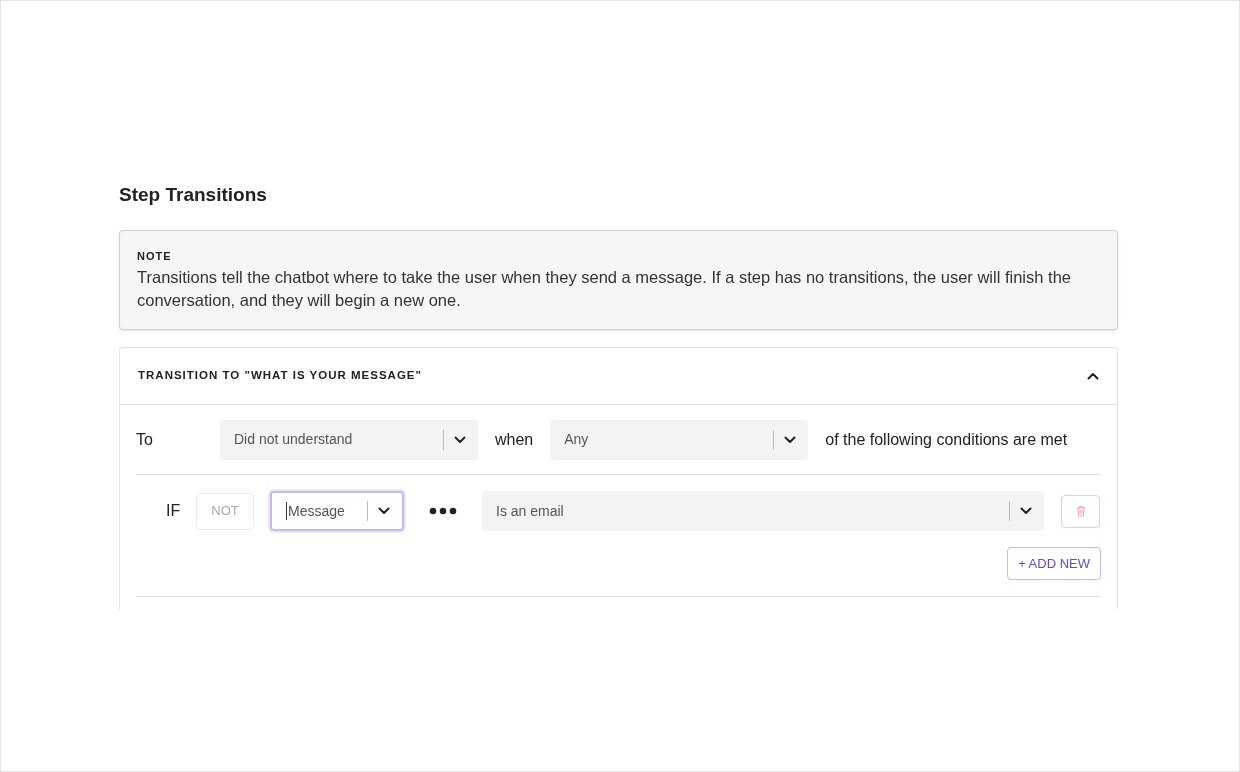 This screenshot has width=1240, height=772. I want to click on section-title: Step Transitions, so click(193, 195).